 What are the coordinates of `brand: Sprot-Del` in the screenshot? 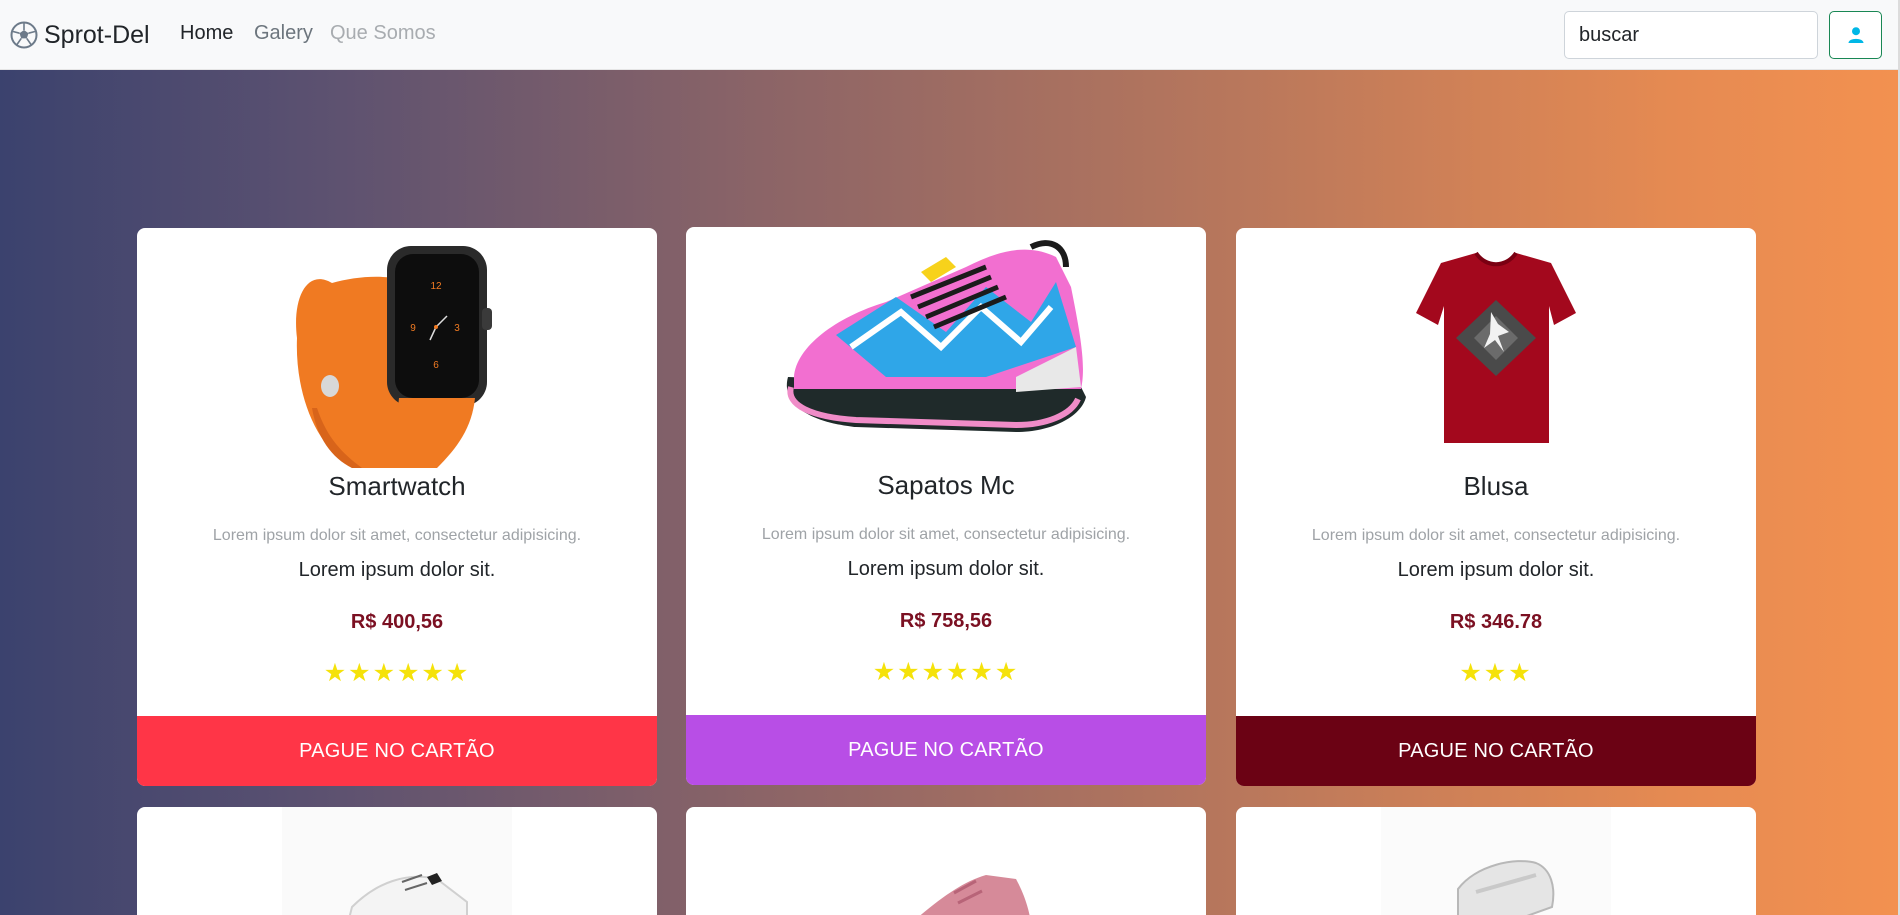 It's located at (80, 35).